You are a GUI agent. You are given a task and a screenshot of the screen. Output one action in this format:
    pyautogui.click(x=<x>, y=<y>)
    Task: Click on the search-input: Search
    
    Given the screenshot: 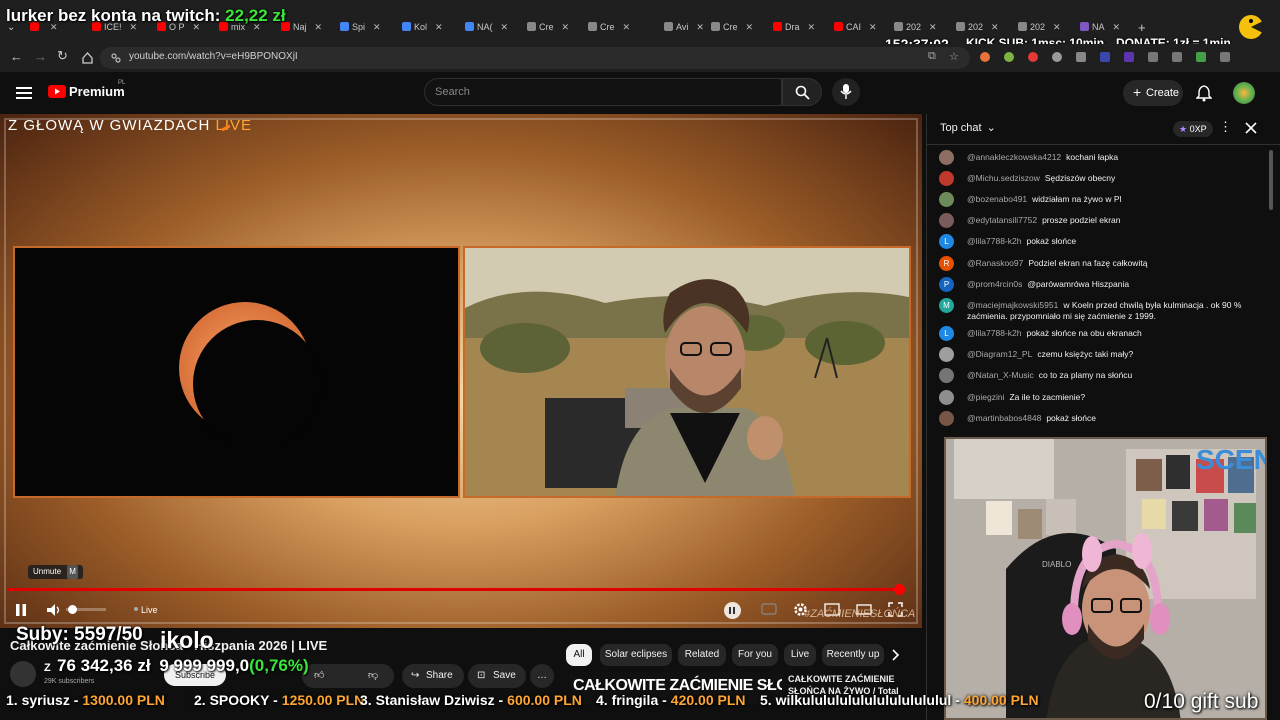 What is the action you would take?
    pyautogui.click(x=603, y=92)
    